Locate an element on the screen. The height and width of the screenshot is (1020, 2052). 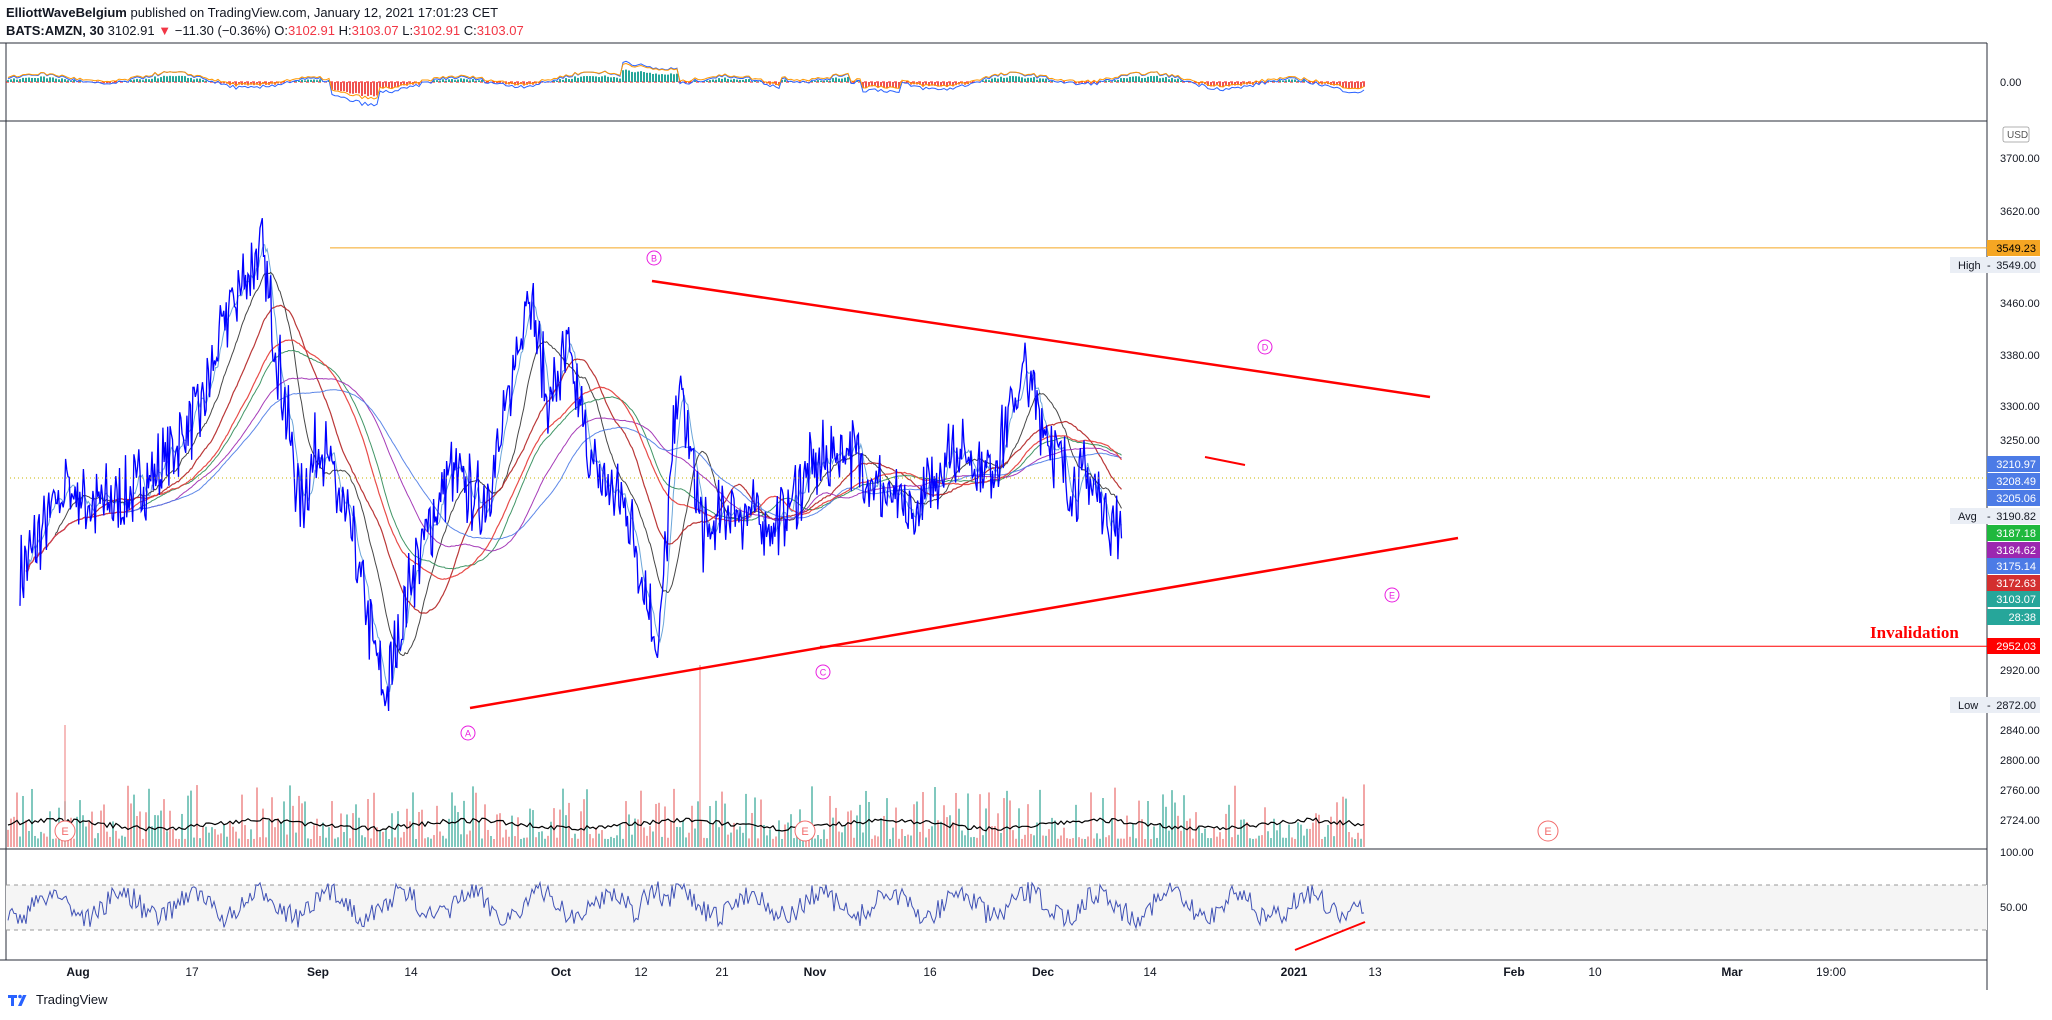
price-tick-label: 3700.00 is located at coordinates (2020, 159).